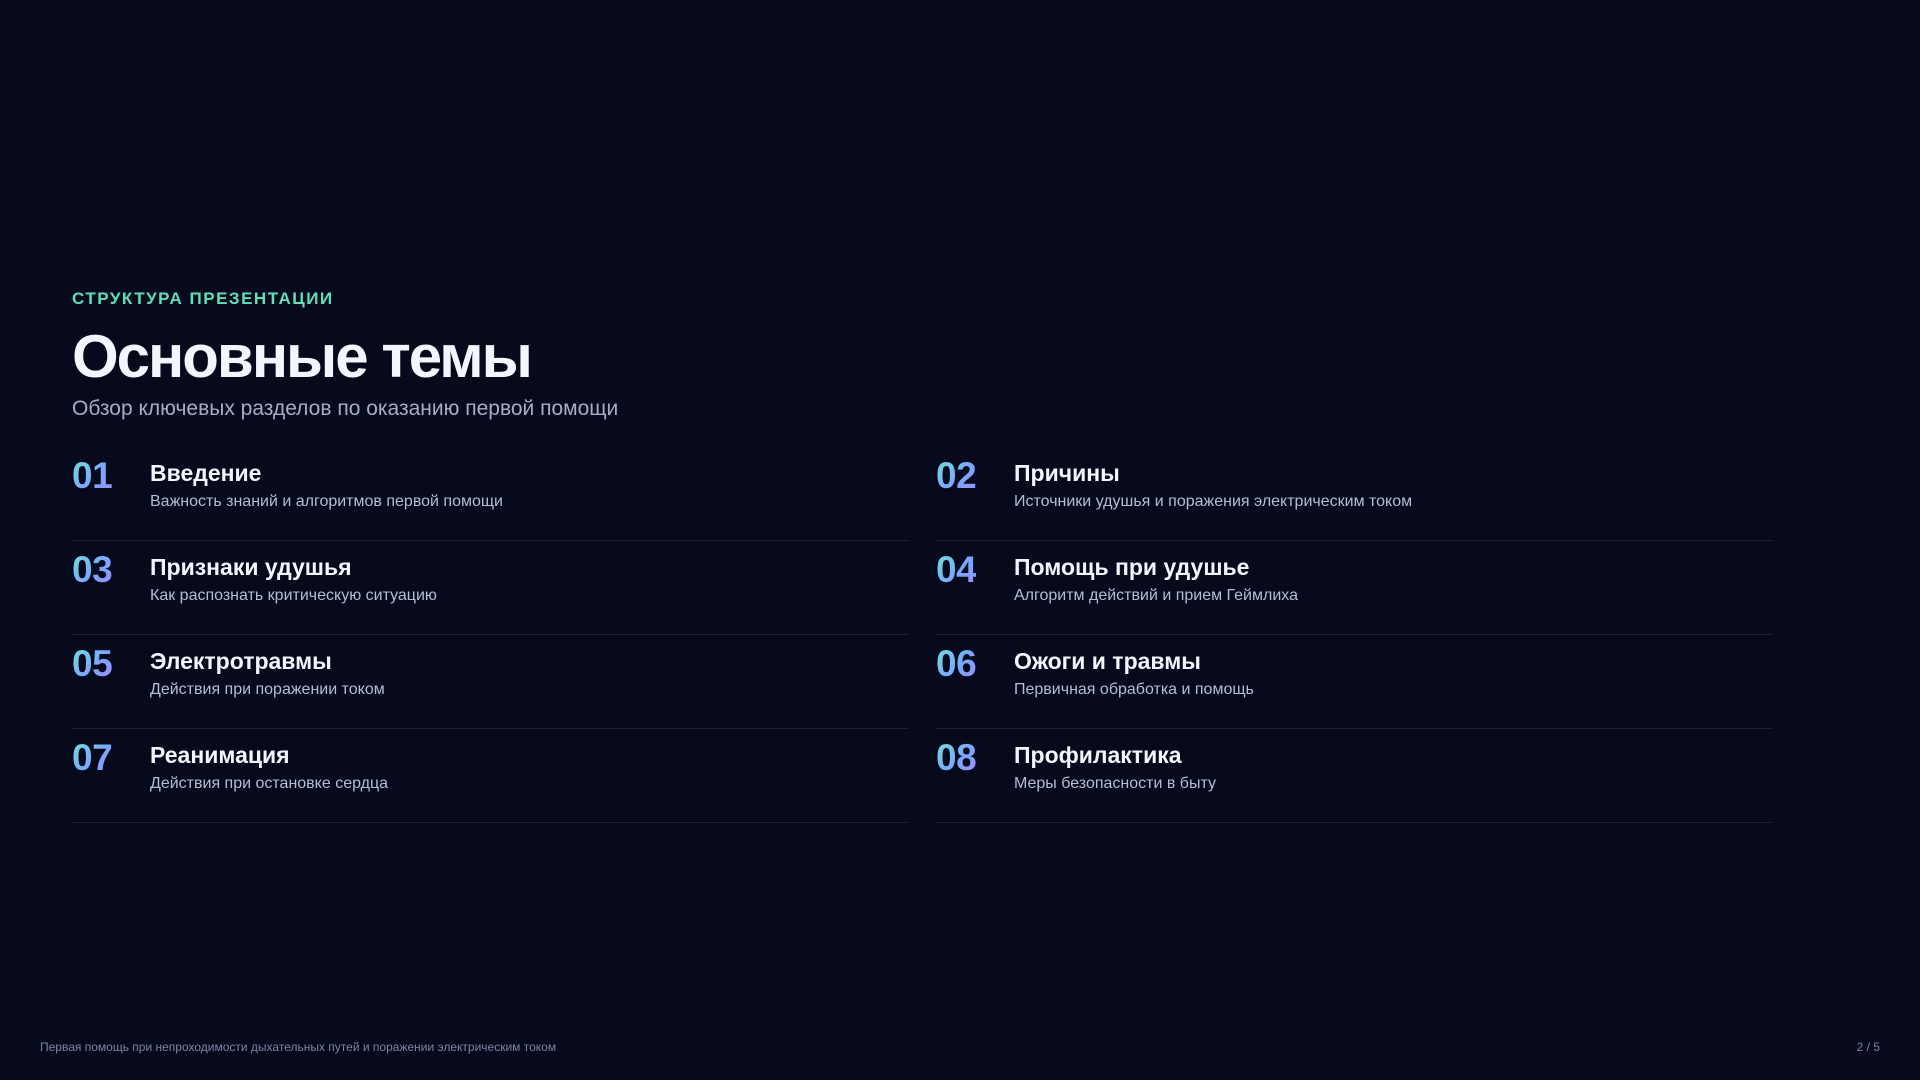 This screenshot has height=1080, width=1920. I want to click on topic-number: 06, so click(956, 663).